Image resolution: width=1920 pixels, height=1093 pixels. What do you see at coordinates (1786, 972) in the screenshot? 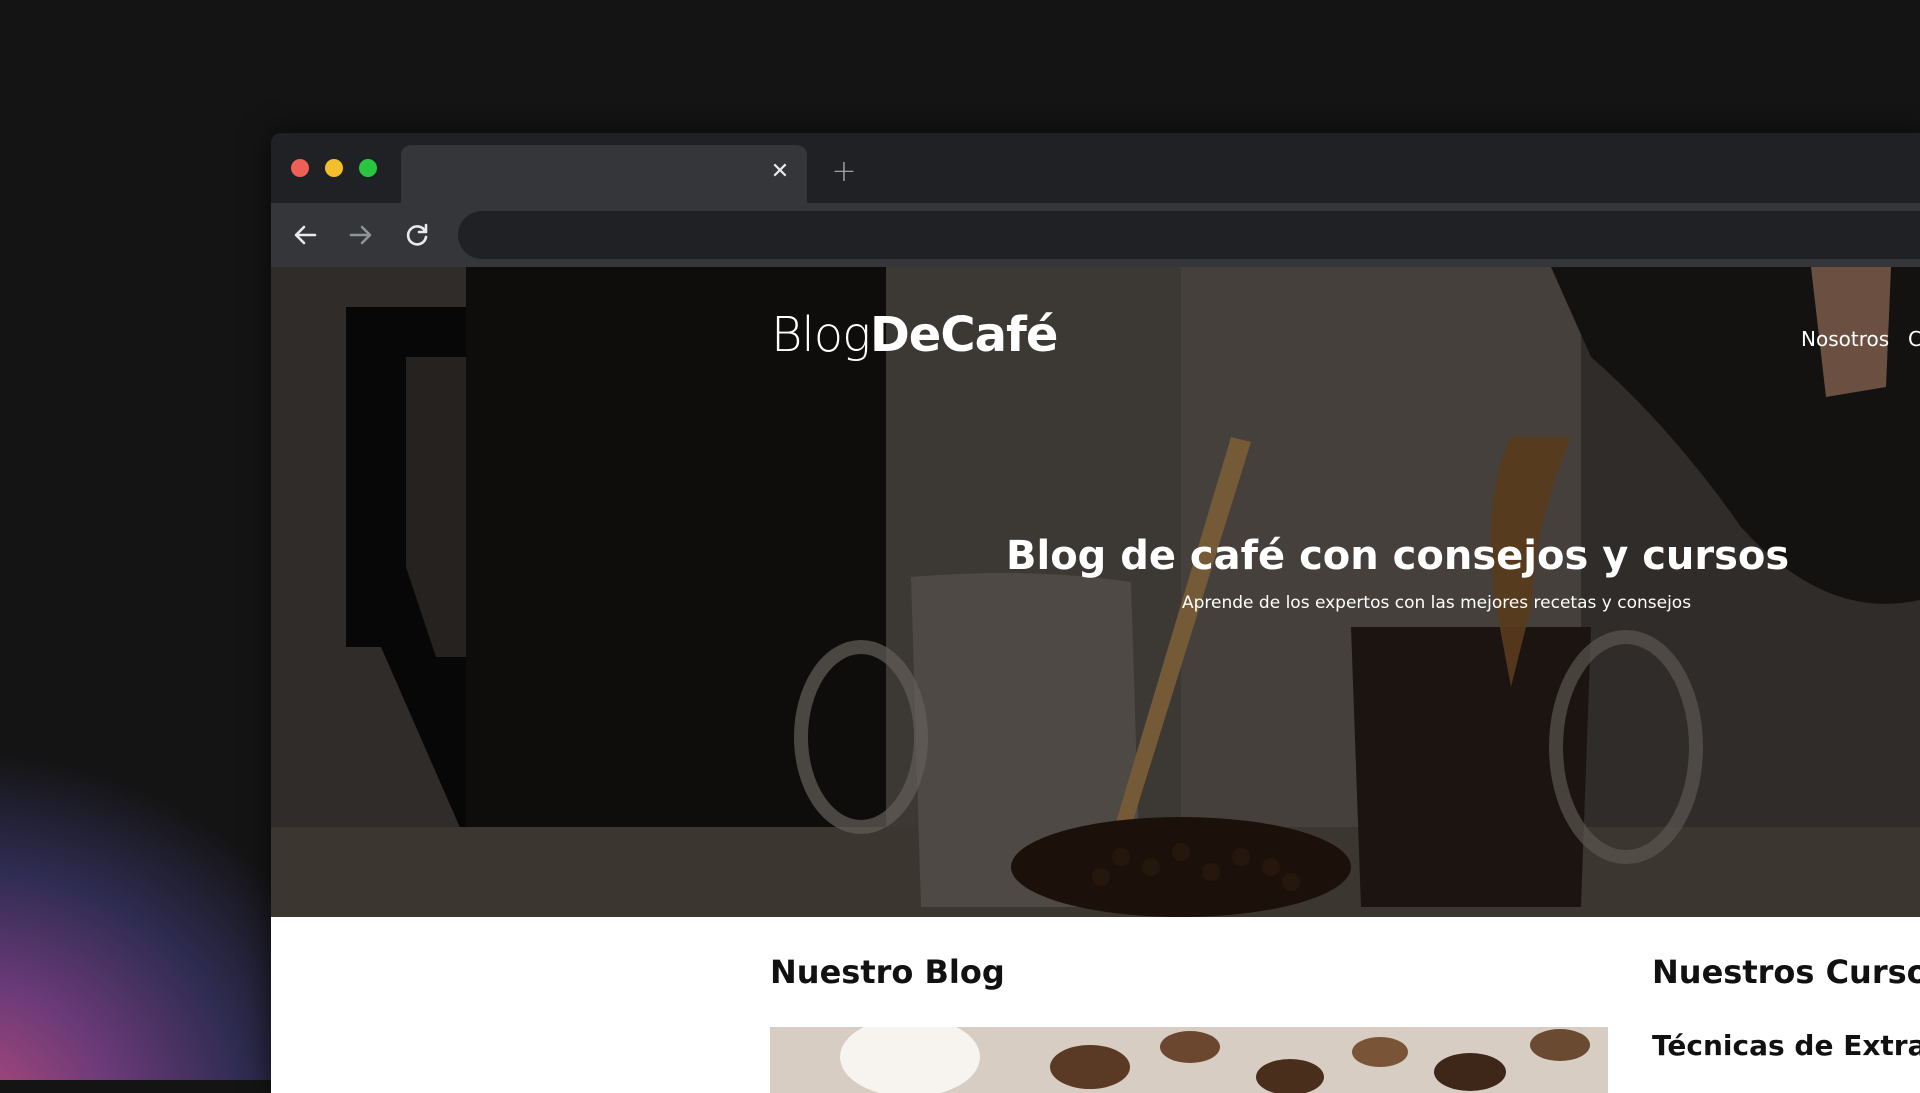
I see `courses-heading: Nuestros Cursos y` at bounding box center [1786, 972].